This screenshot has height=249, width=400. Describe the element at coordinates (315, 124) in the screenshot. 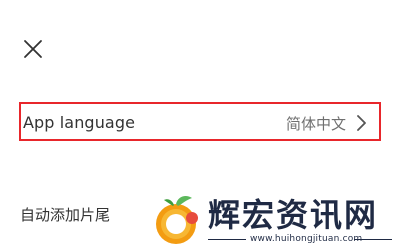

I see `app-language-value: 简体中文` at that location.